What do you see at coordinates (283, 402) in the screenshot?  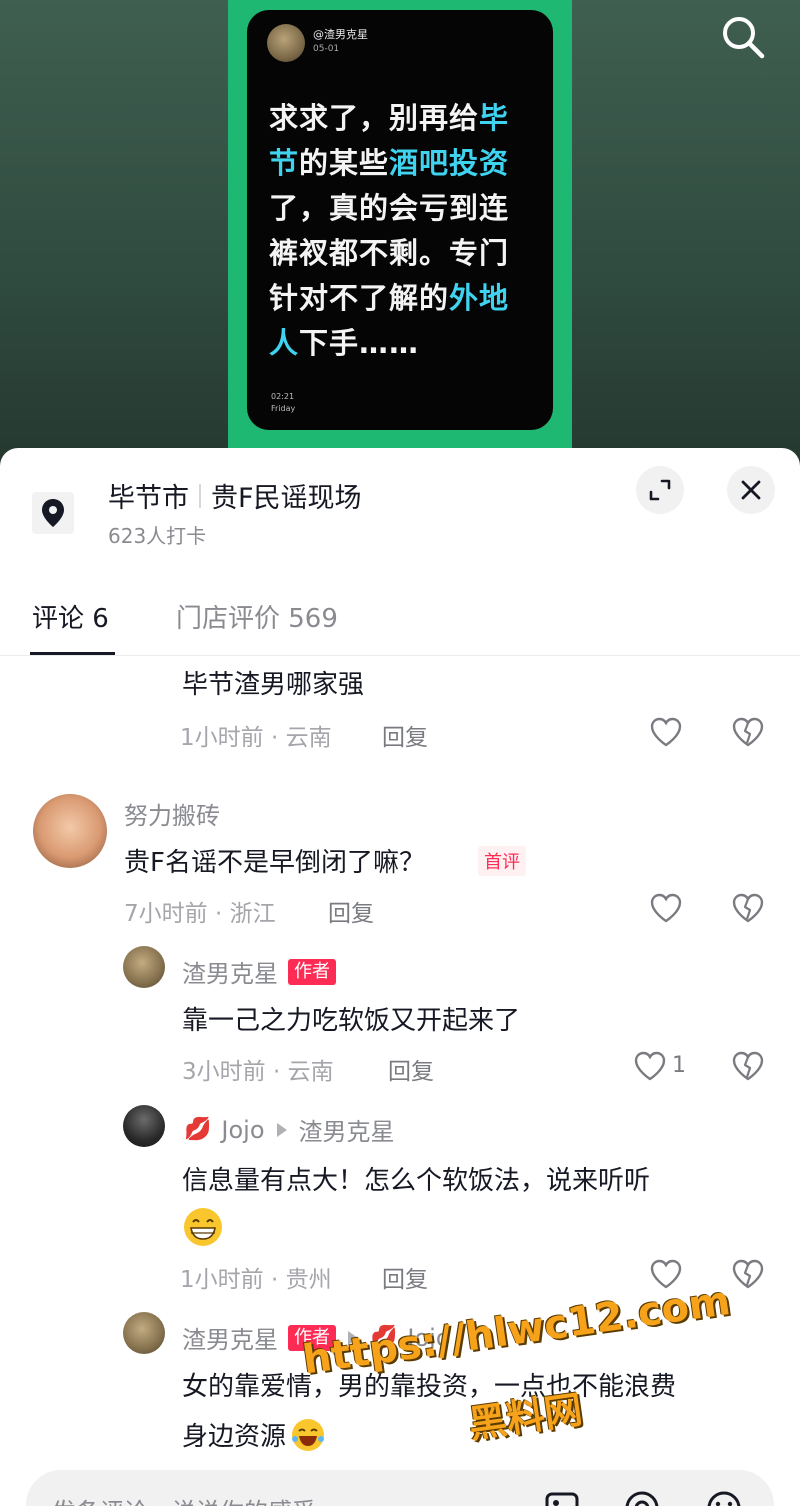 I see `post-time: 02:21 Friday` at bounding box center [283, 402].